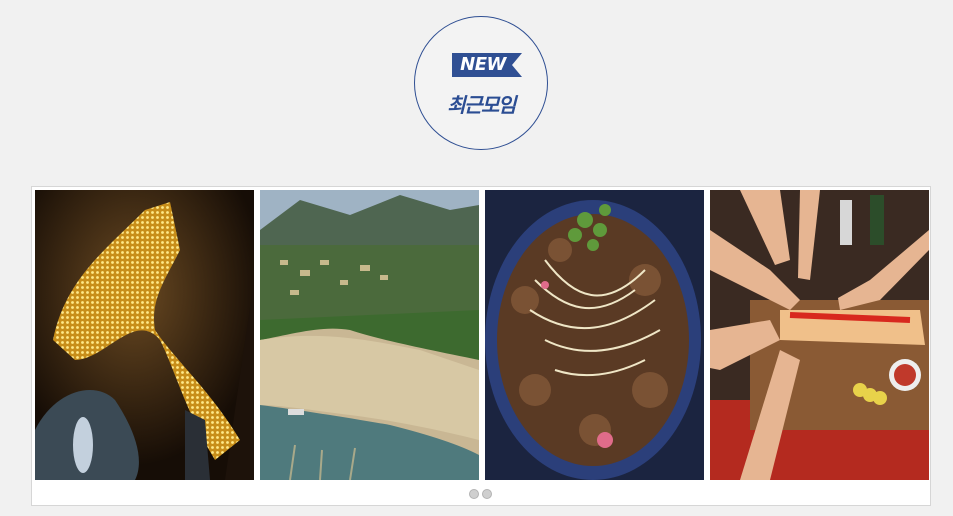 The width and height of the screenshot is (953, 516). Describe the element at coordinates (594, 335) in the screenshot. I see `slide-bulgogi-noodles` at that location.